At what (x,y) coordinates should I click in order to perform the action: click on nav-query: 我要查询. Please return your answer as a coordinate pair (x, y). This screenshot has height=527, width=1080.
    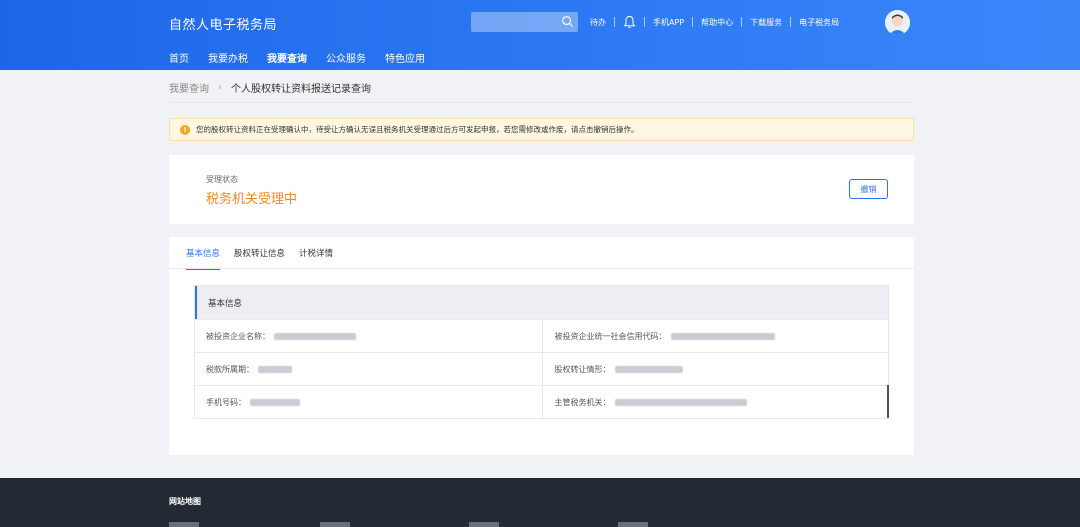
    Looking at the image, I should click on (287, 57).